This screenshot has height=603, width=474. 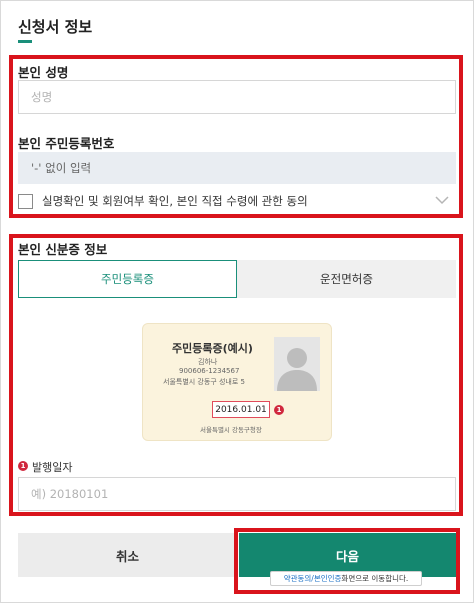 I want to click on page-title: 신청서 정보, so click(x=55, y=27).